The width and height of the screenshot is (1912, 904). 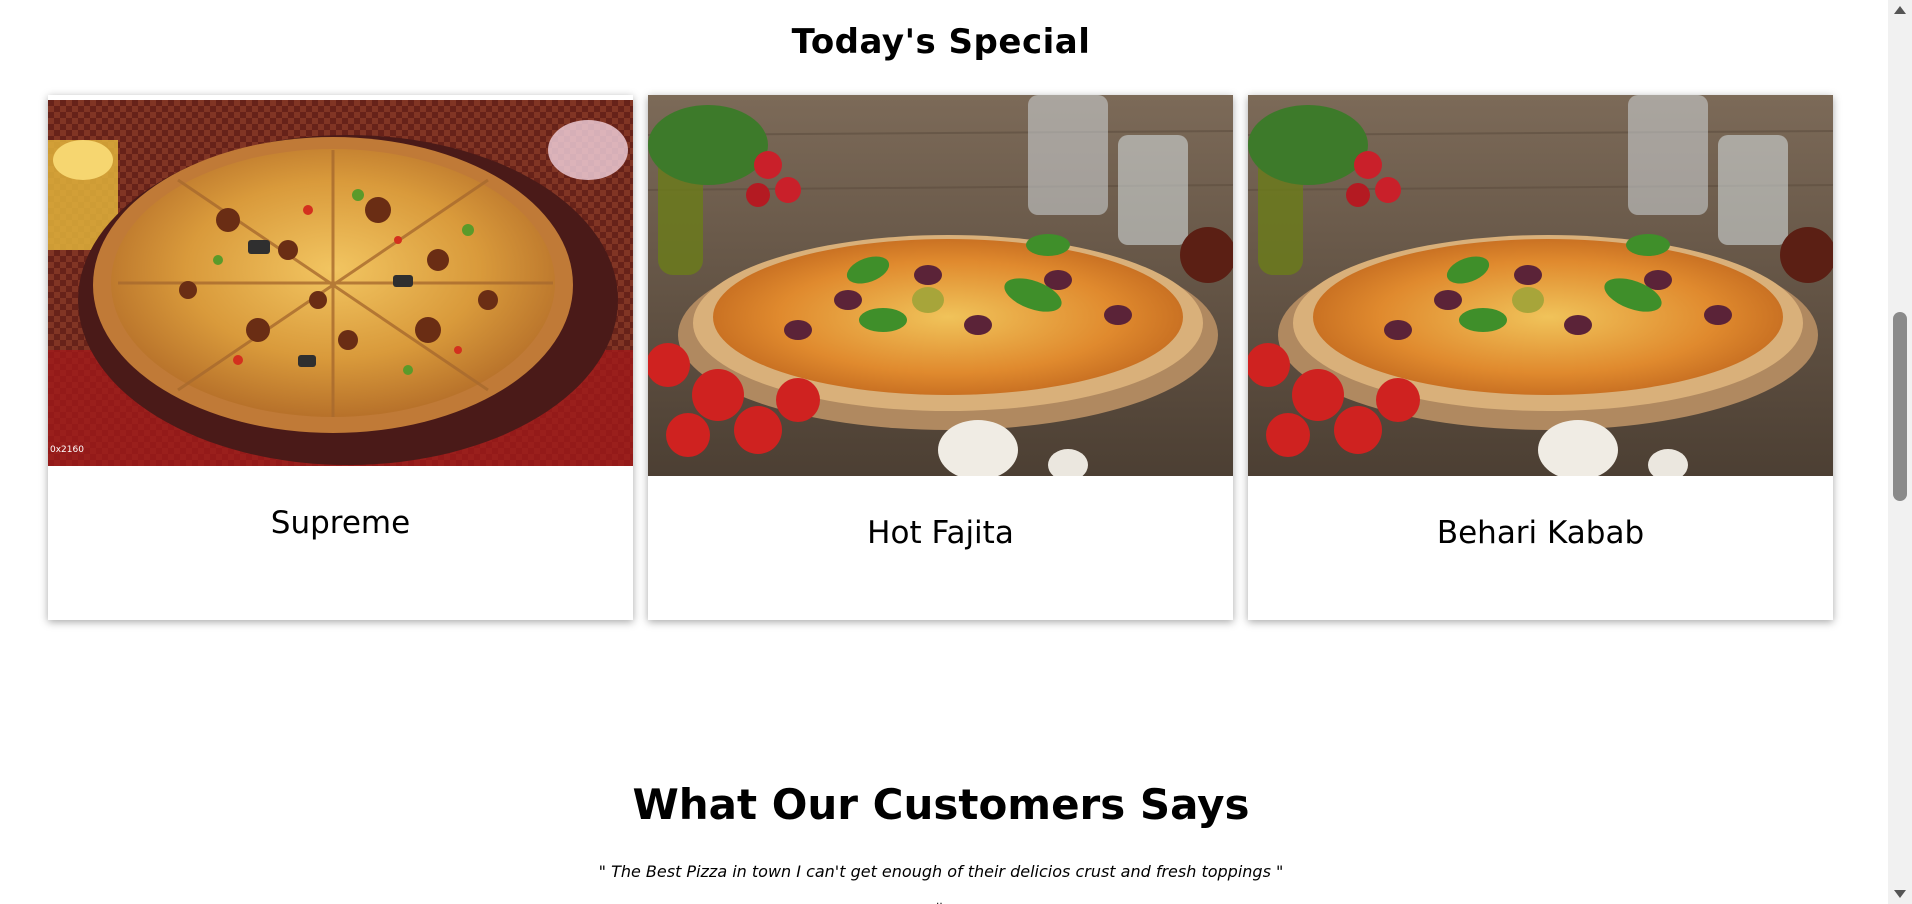 I want to click on special-name-supreme: Supreme, so click(x=340, y=523).